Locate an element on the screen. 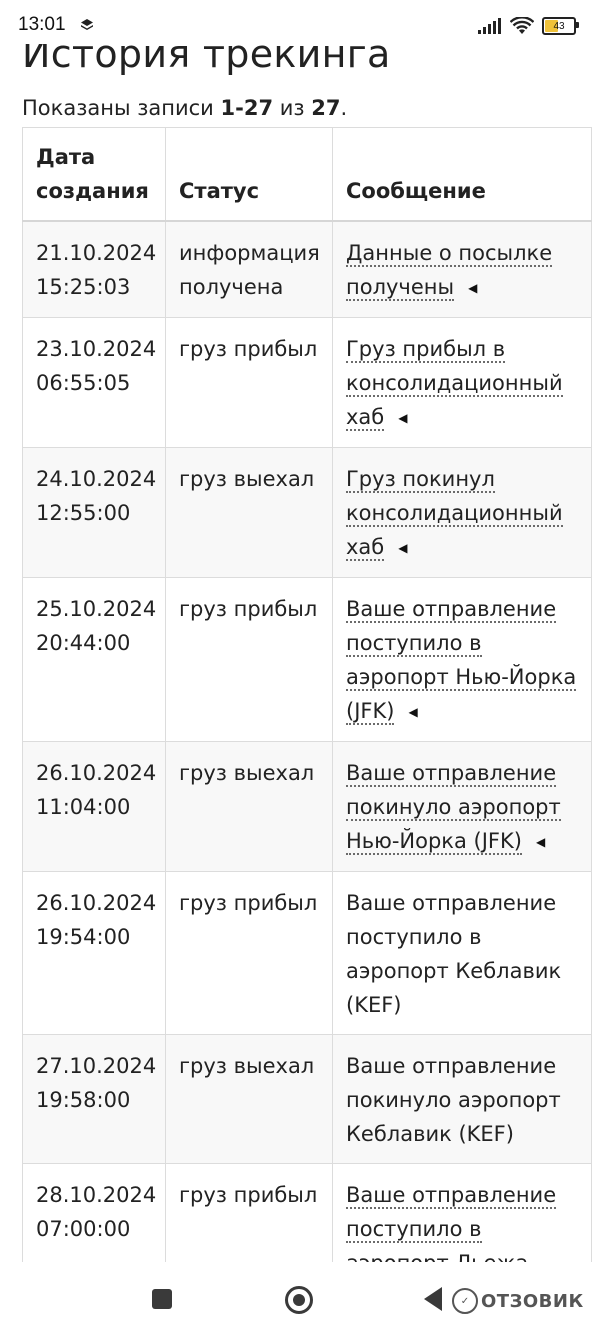  cell-time: 20:44:00 is located at coordinates (83, 643).